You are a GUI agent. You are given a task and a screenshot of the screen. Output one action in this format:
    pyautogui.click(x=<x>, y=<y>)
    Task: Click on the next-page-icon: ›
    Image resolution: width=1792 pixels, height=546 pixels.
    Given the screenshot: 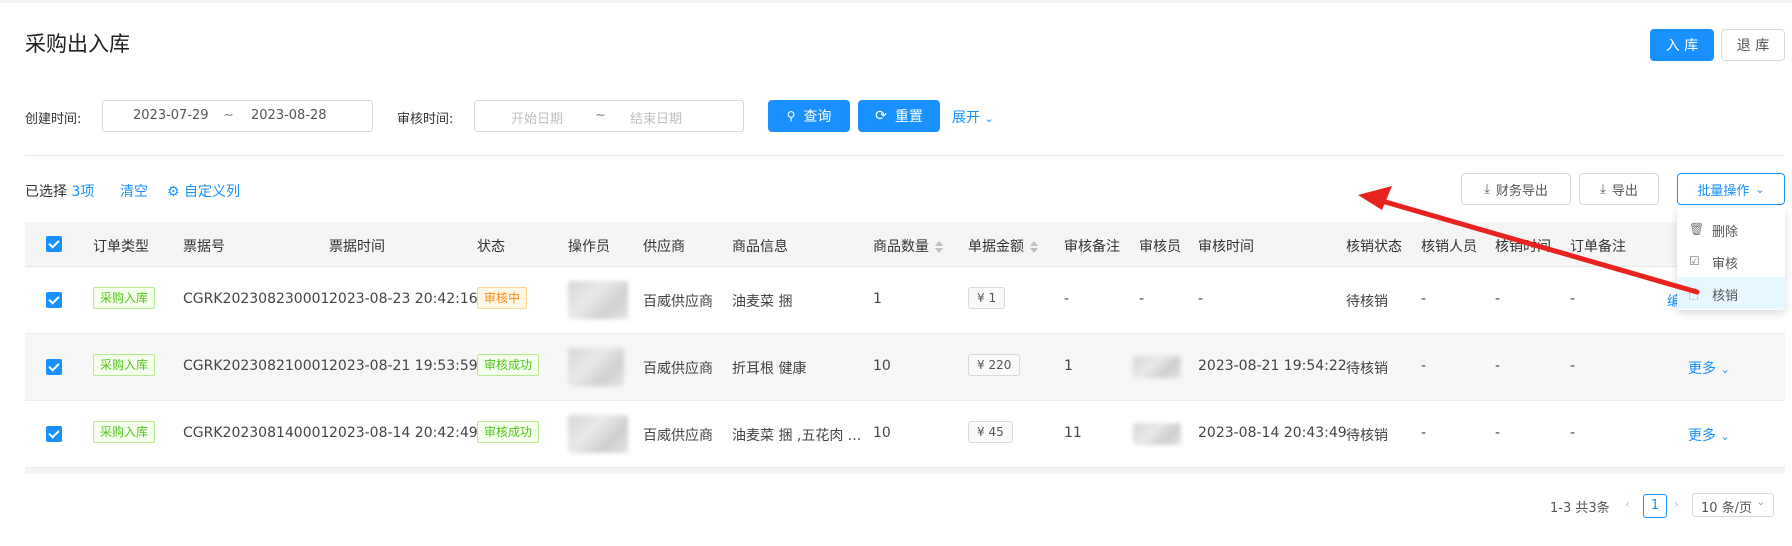 What is the action you would take?
    pyautogui.click(x=1676, y=504)
    